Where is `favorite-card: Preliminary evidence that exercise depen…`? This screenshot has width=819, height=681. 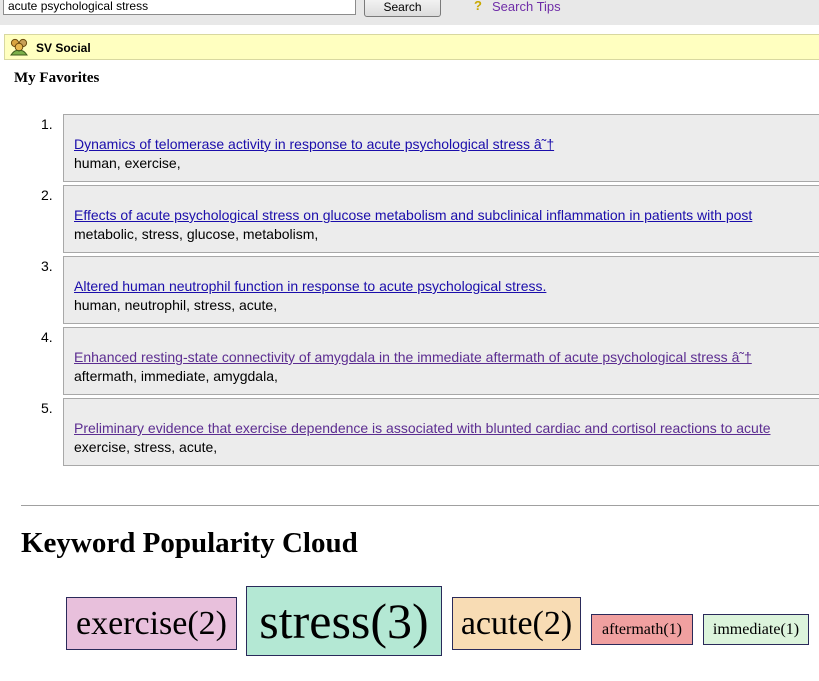 favorite-card: Preliminary evidence that exercise depen… is located at coordinates (441, 432).